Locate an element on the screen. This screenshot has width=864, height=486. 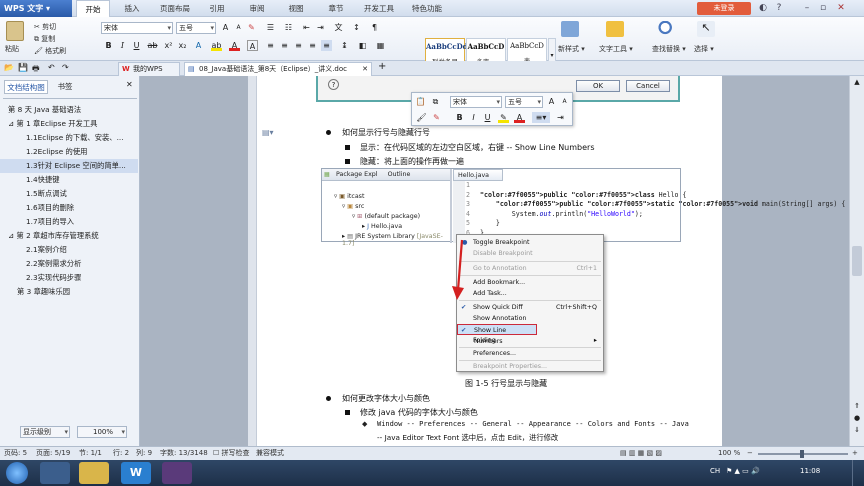
app-menu-button: WPS 文字 ▾ is located at coordinates (36, 8).